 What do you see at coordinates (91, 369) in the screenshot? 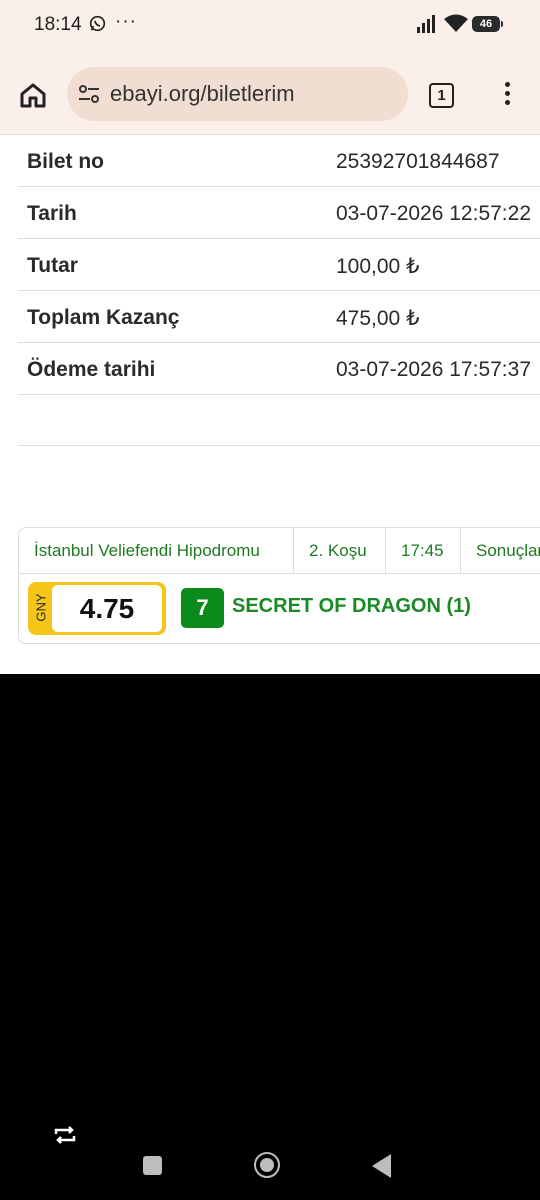
I see `row-label: Ödeme tarihi` at bounding box center [91, 369].